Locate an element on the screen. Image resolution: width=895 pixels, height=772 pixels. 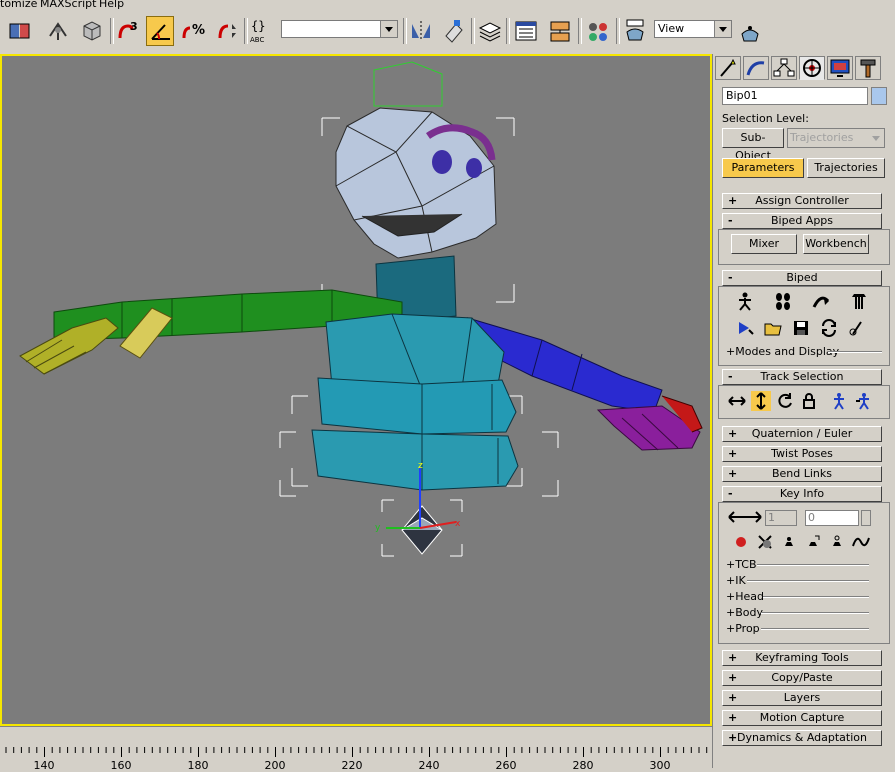
object-color-swatch is located at coordinates (879, 96).